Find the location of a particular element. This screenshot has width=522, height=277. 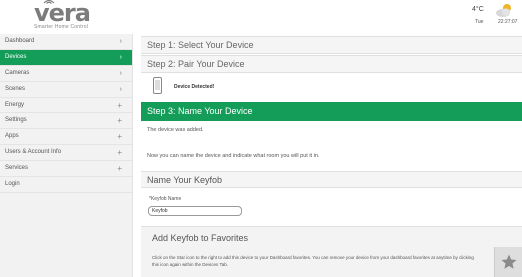

sidebar-item-label: Energy is located at coordinates (15, 104).